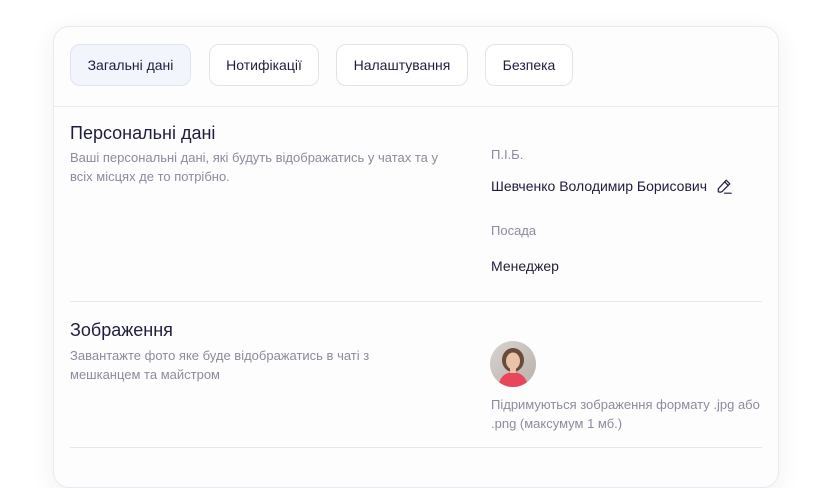 This screenshot has height=488, width=831. What do you see at coordinates (724, 186) in the screenshot?
I see `pencil-icon` at bounding box center [724, 186].